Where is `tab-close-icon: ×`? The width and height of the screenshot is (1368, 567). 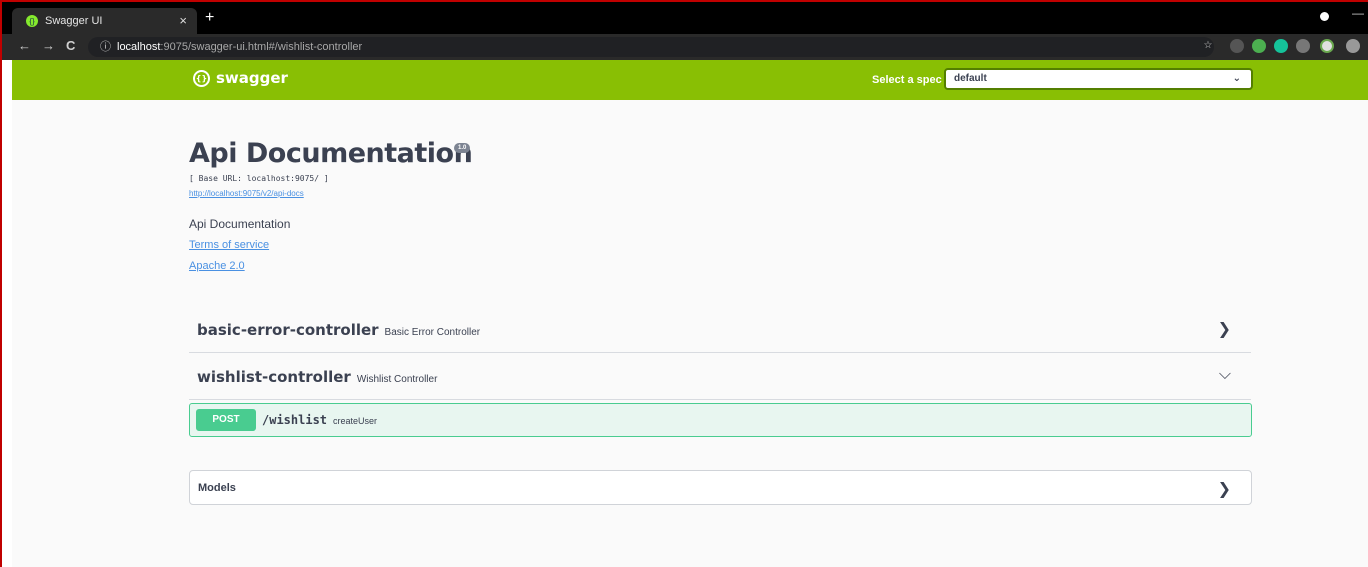
tab-close-icon: × is located at coordinates (183, 20).